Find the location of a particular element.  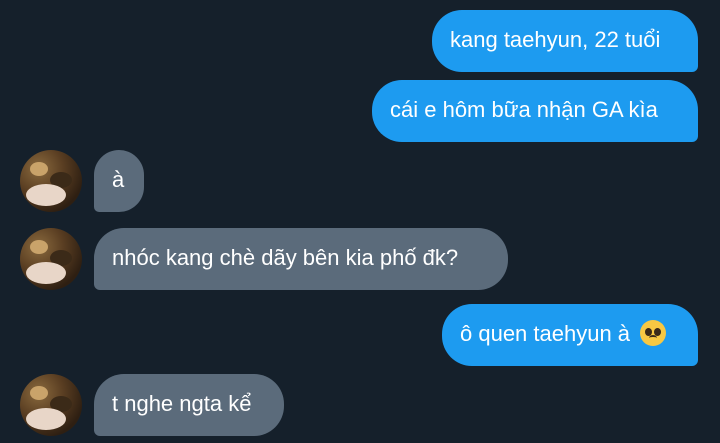

sent-message: kang taehyun, 22 tuổi is located at coordinates (565, 41).